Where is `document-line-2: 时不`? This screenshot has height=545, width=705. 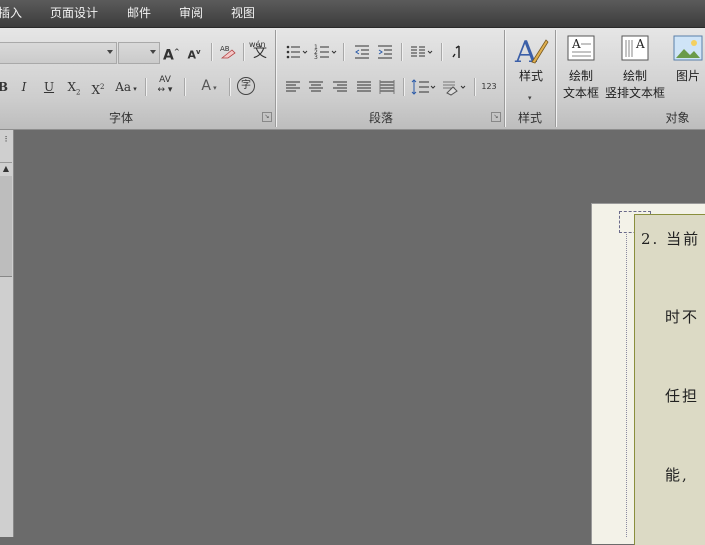 document-line-2: 时不 is located at coordinates (682, 317).